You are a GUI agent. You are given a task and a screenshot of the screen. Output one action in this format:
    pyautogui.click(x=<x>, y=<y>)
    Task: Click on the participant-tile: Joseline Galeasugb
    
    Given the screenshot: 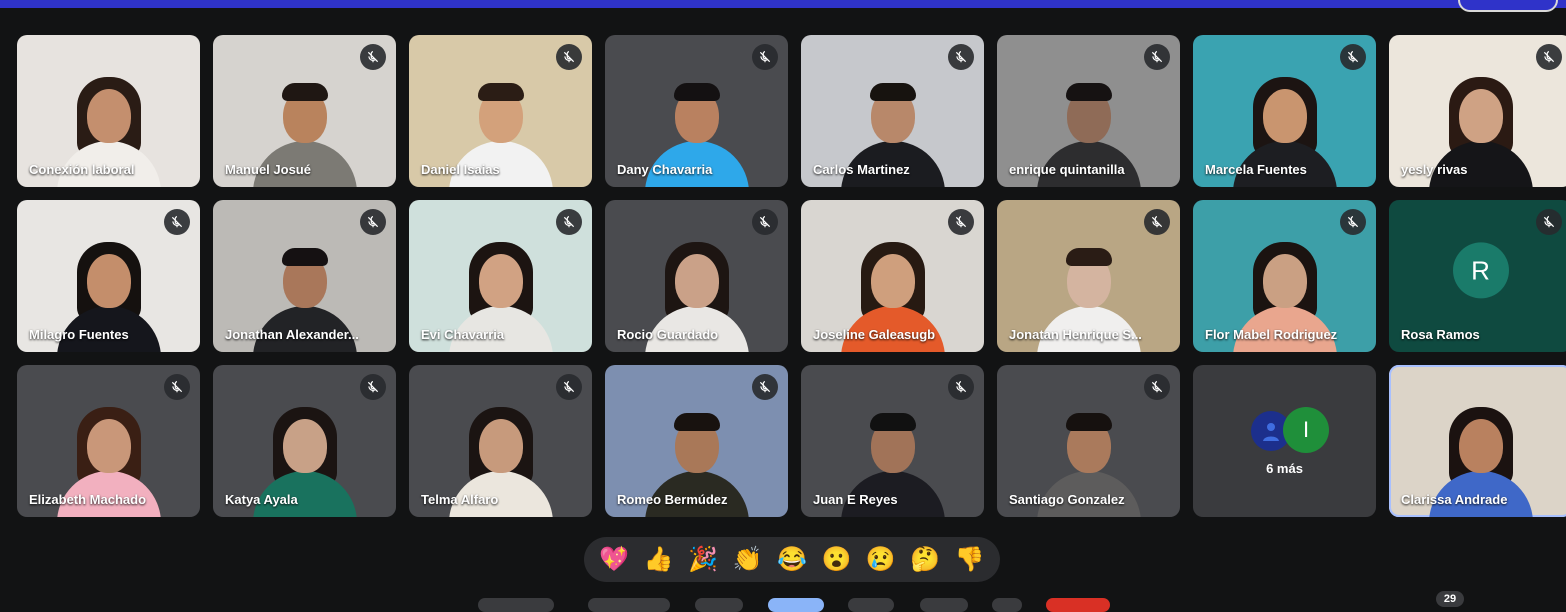 What is the action you would take?
    pyautogui.click(x=892, y=276)
    